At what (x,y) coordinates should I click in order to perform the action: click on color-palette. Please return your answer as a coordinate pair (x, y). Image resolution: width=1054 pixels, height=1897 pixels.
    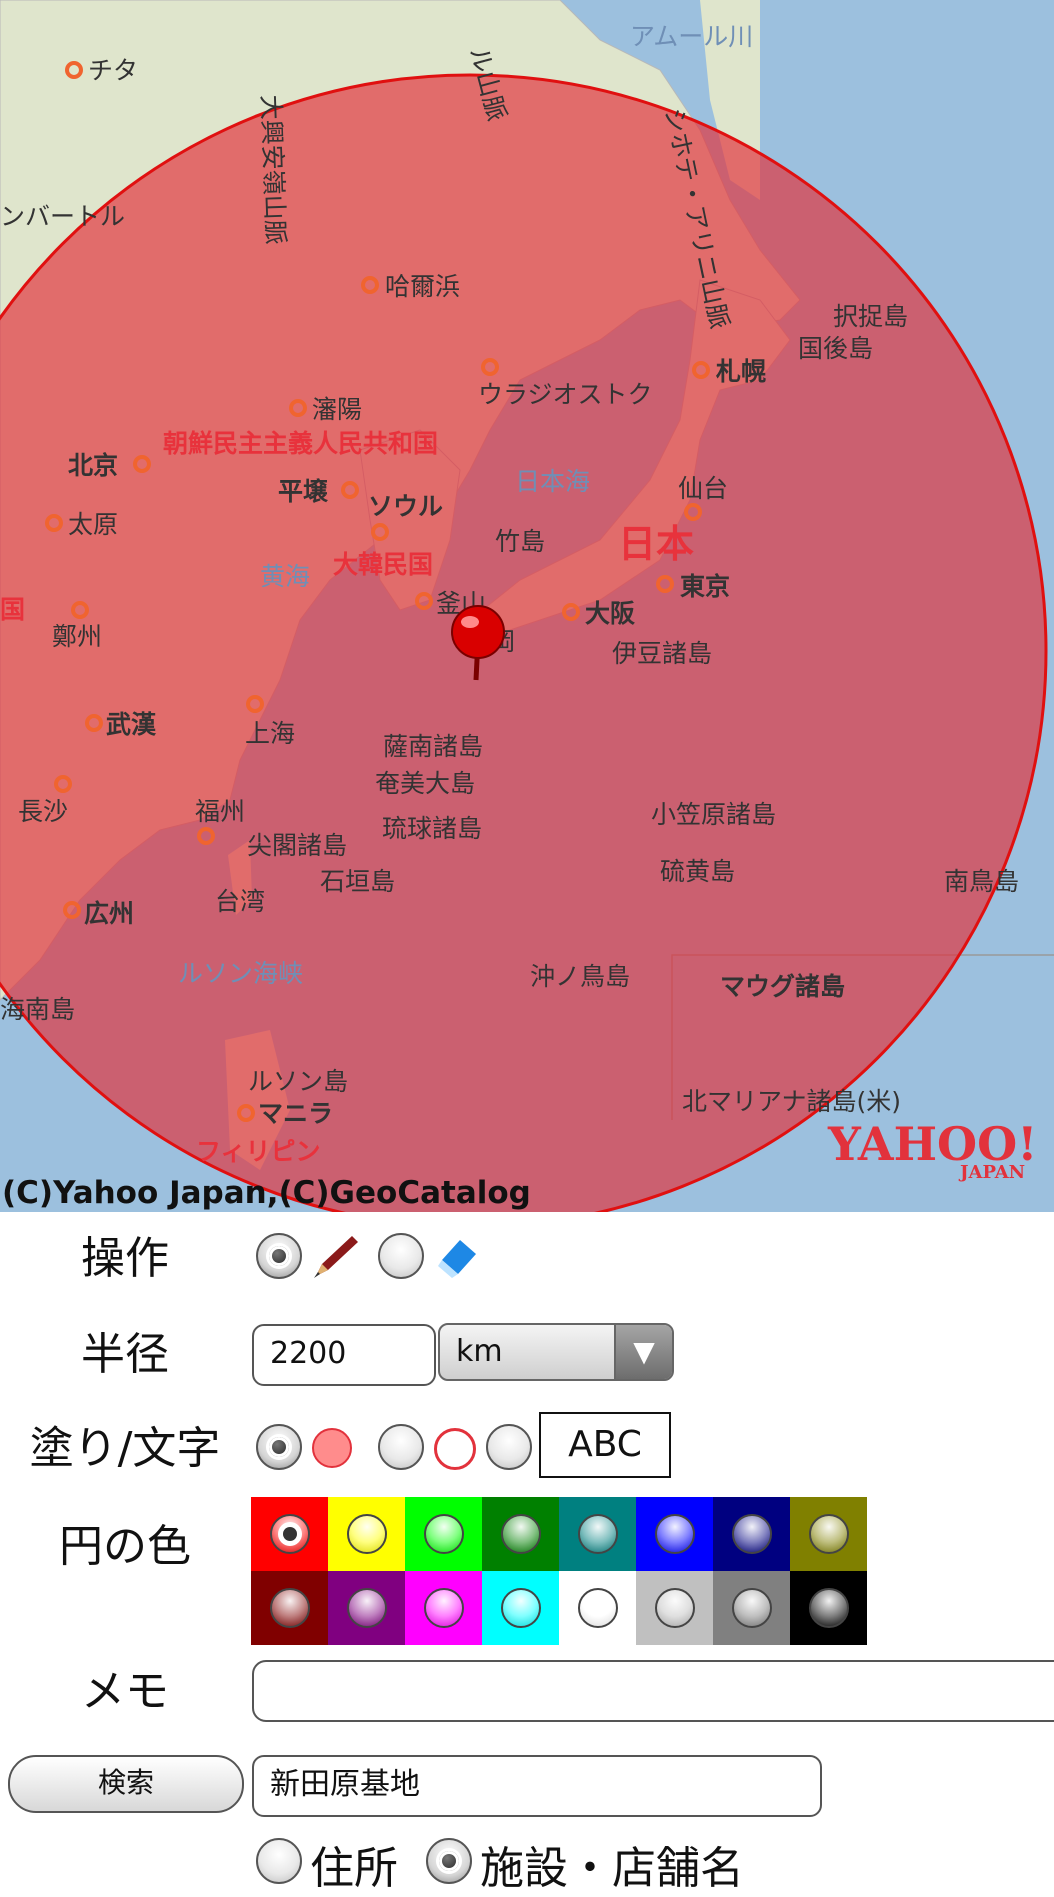
    Looking at the image, I should click on (561, 1571).